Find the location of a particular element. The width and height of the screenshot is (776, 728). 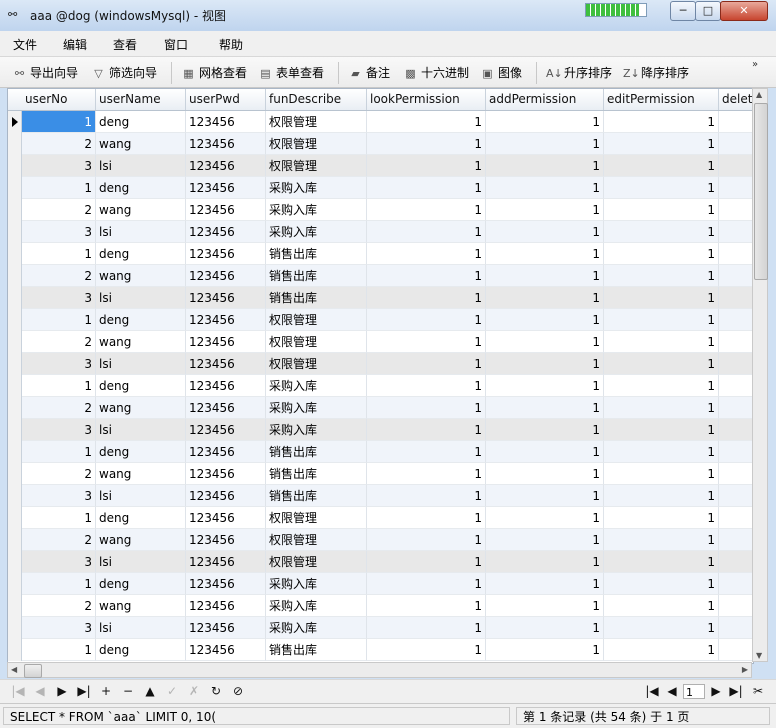

next-record-icon: ▶ is located at coordinates (62, 691).